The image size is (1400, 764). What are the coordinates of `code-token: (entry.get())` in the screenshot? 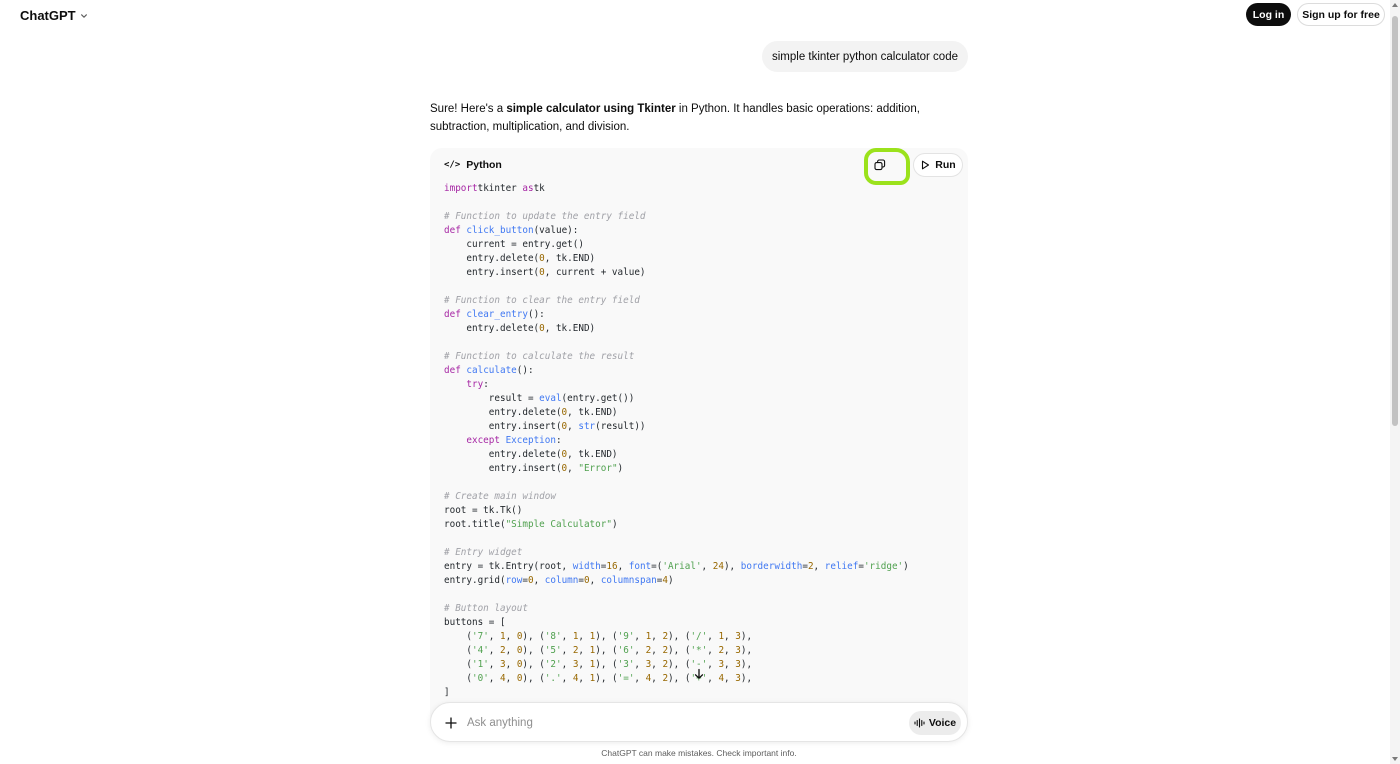 It's located at (598, 398).